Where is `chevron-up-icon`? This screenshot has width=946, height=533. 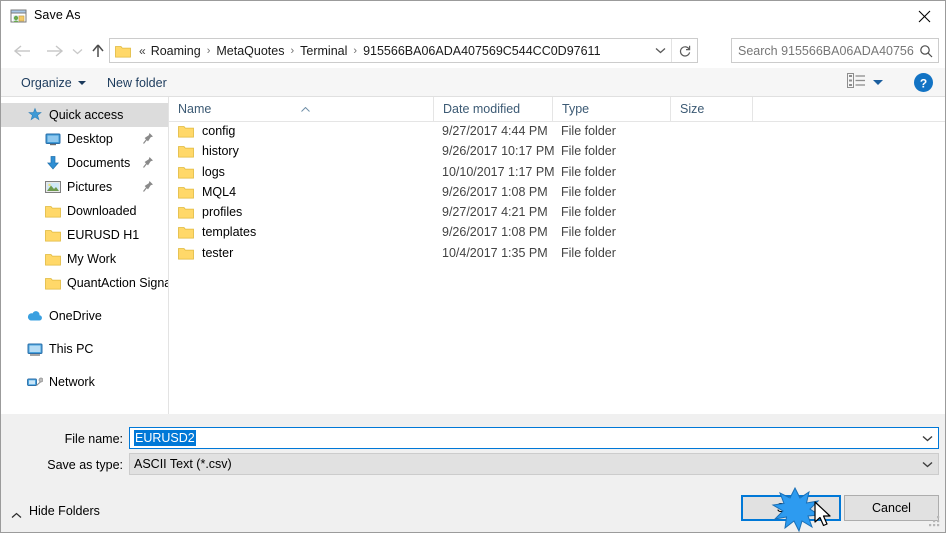
chevron-up-icon is located at coordinates (16, 513).